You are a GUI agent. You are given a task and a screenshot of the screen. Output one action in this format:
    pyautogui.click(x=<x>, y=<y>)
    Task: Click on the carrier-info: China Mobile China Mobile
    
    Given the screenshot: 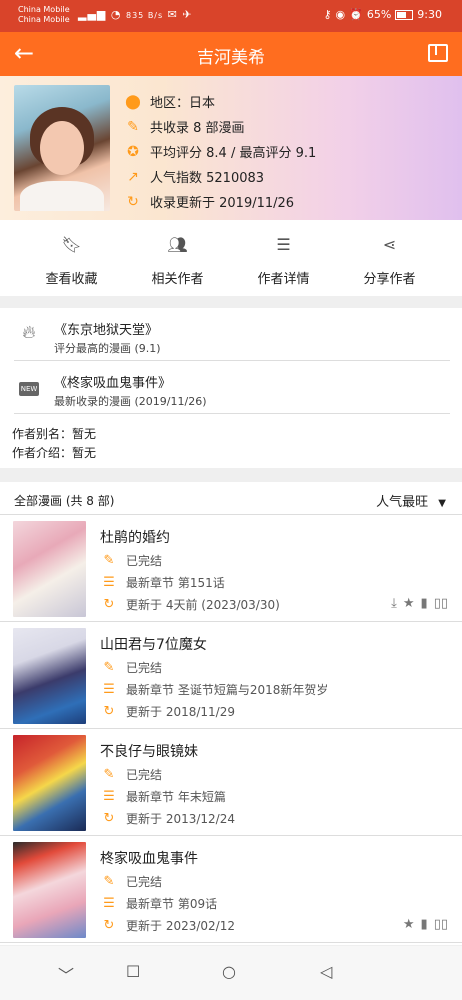 What is the action you would take?
    pyautogui.click(x=44, y=15)
    